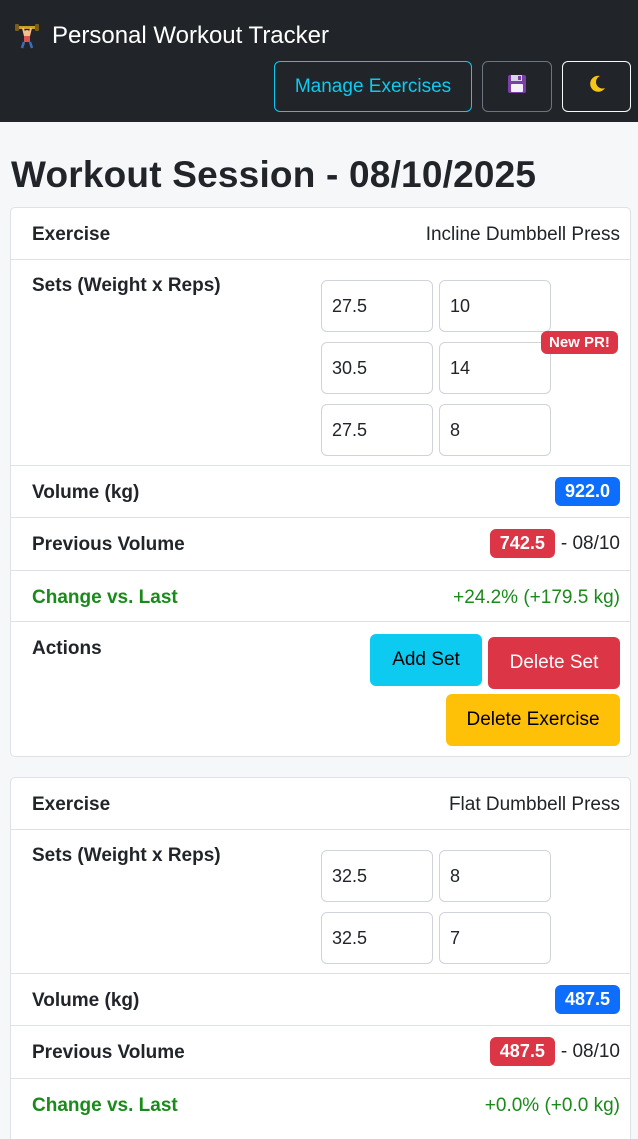  Describe the element at coordinates (320, 1000) in the screenshot. I see `volume-row: Volume (kg) 487.5` at that location.